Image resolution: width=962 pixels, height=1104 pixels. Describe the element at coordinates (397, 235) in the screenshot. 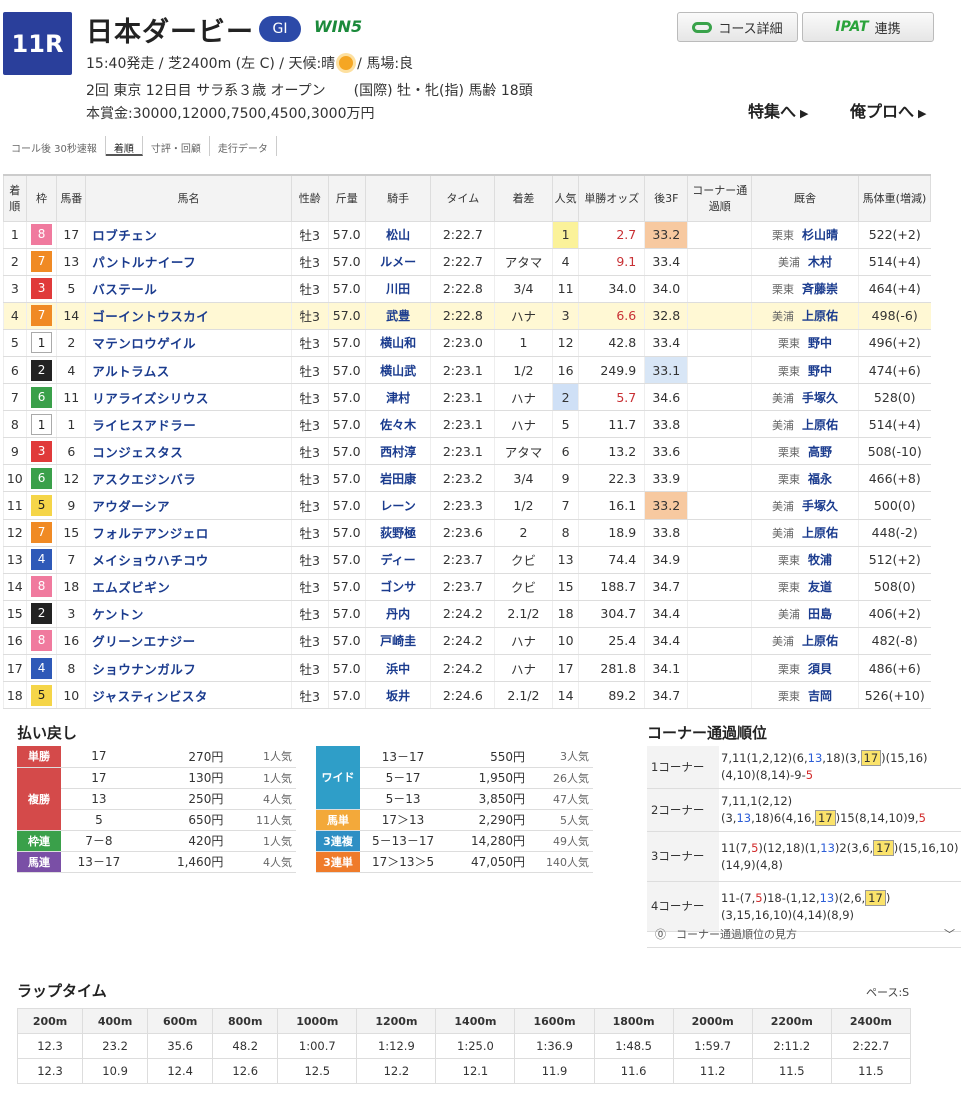

I see `jockey-name: 松山` at that location.